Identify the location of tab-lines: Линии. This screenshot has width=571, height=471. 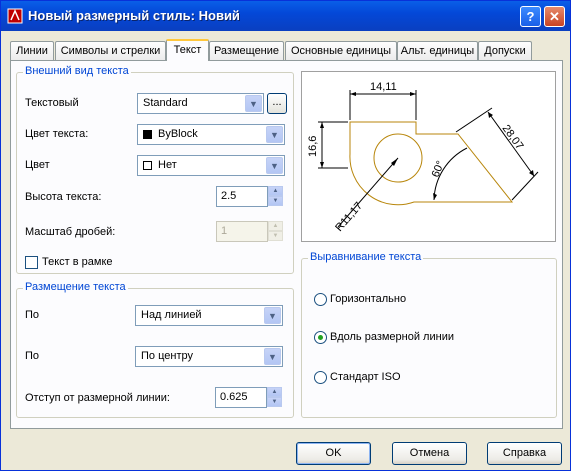
(32, 50).